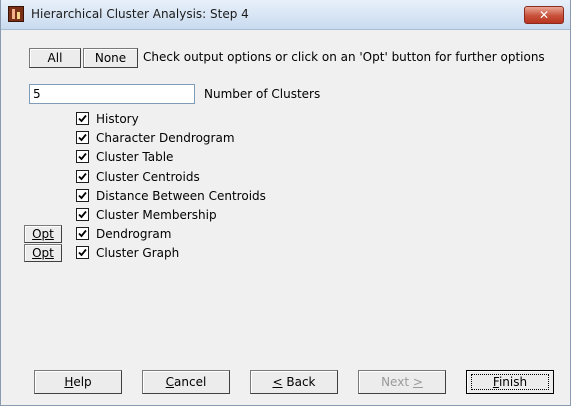 This screenshot has height=406, width=571. I want to click on focus-rect, so click(510, 382).